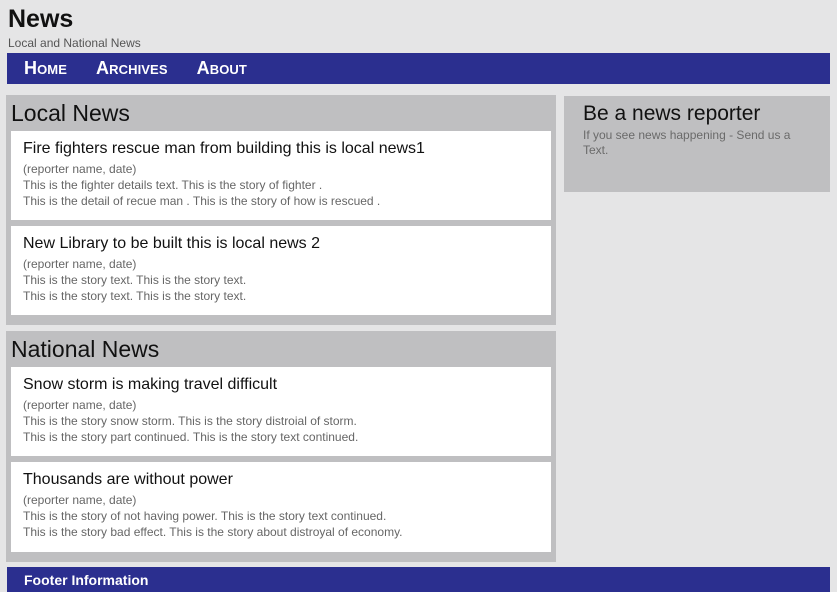 This screenshot has width=837, height=592. What do you see at coordinates (418, 68) in the screenshot?
I see `main-nav: Home Archives About` at bounding box center [418, 68].